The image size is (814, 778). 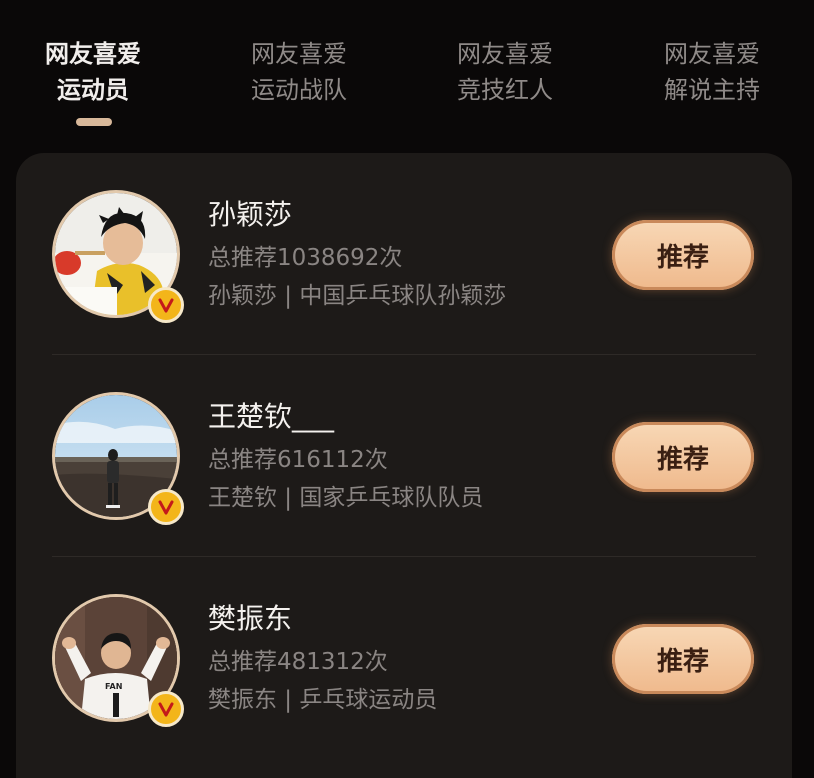 What do you see at coordinates (93, 72) in the screenshot?
I see `tab-athletes: 网友喜爱 运动员` at bounding box center [93, 72].